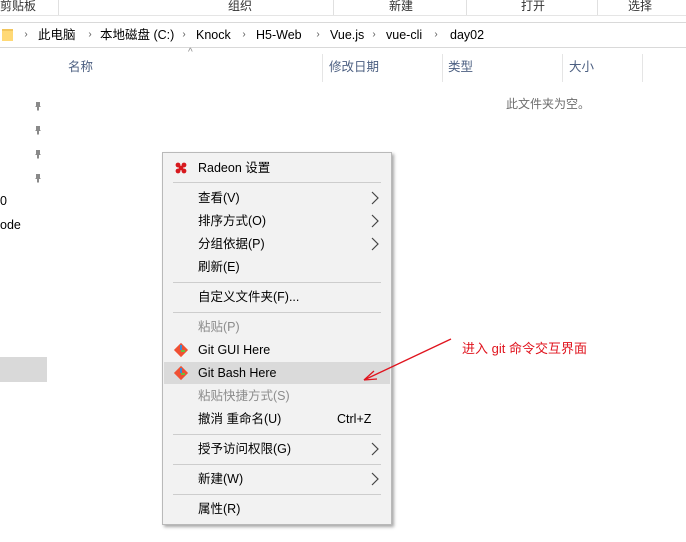  I want to click on column-header-name: 名称, so click(80, 67).